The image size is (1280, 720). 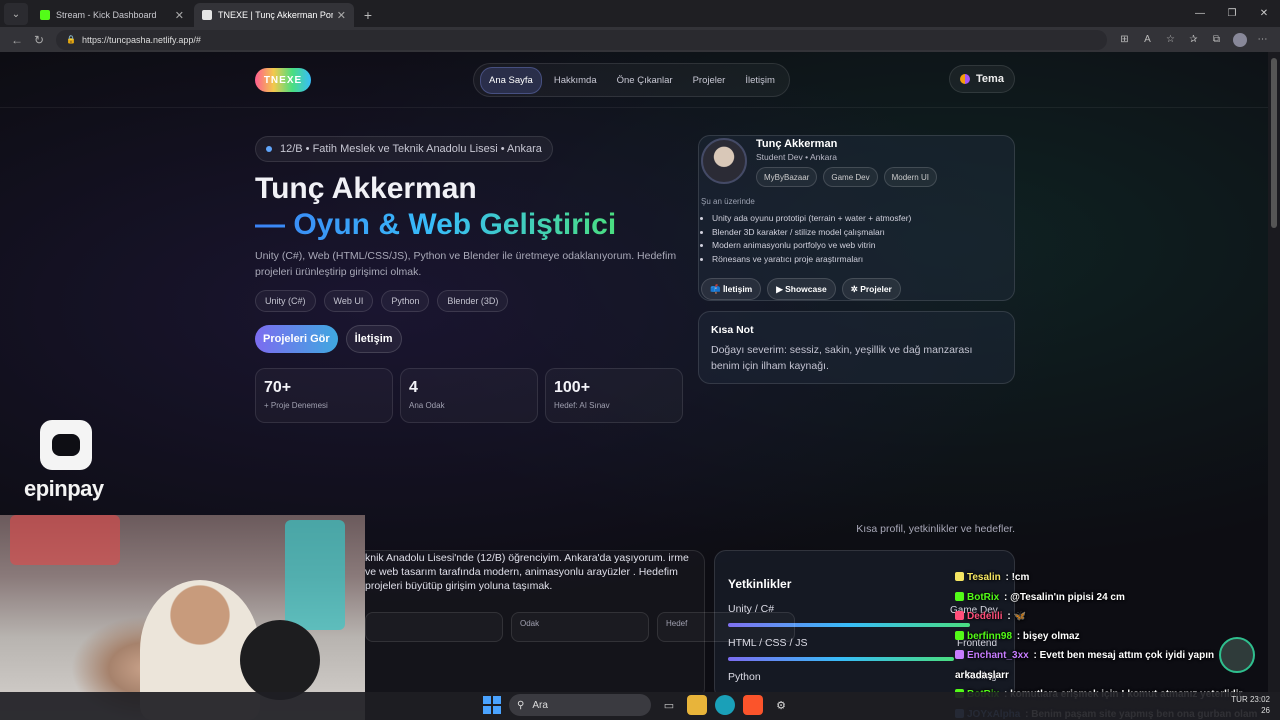 What do you see at coordinates (760, 584) in the screenshot?
I see `skills-title: Yetkinlikler` at bounding box center [760, 584].